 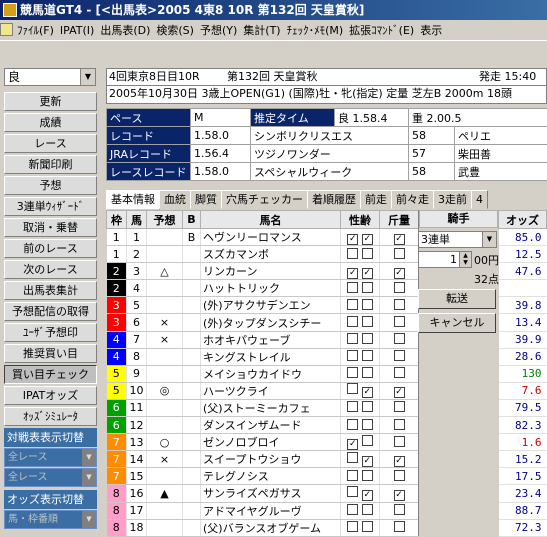 What do you see at coordinates (412, 199) in the screenshot?
I see `tab-6: 前々走` at bounding box center [412, 199].